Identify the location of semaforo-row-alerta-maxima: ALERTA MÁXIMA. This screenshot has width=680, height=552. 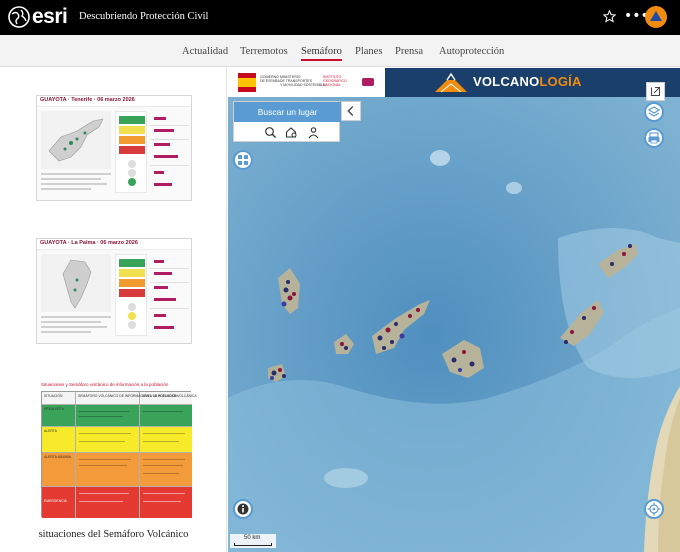
(117, 469).